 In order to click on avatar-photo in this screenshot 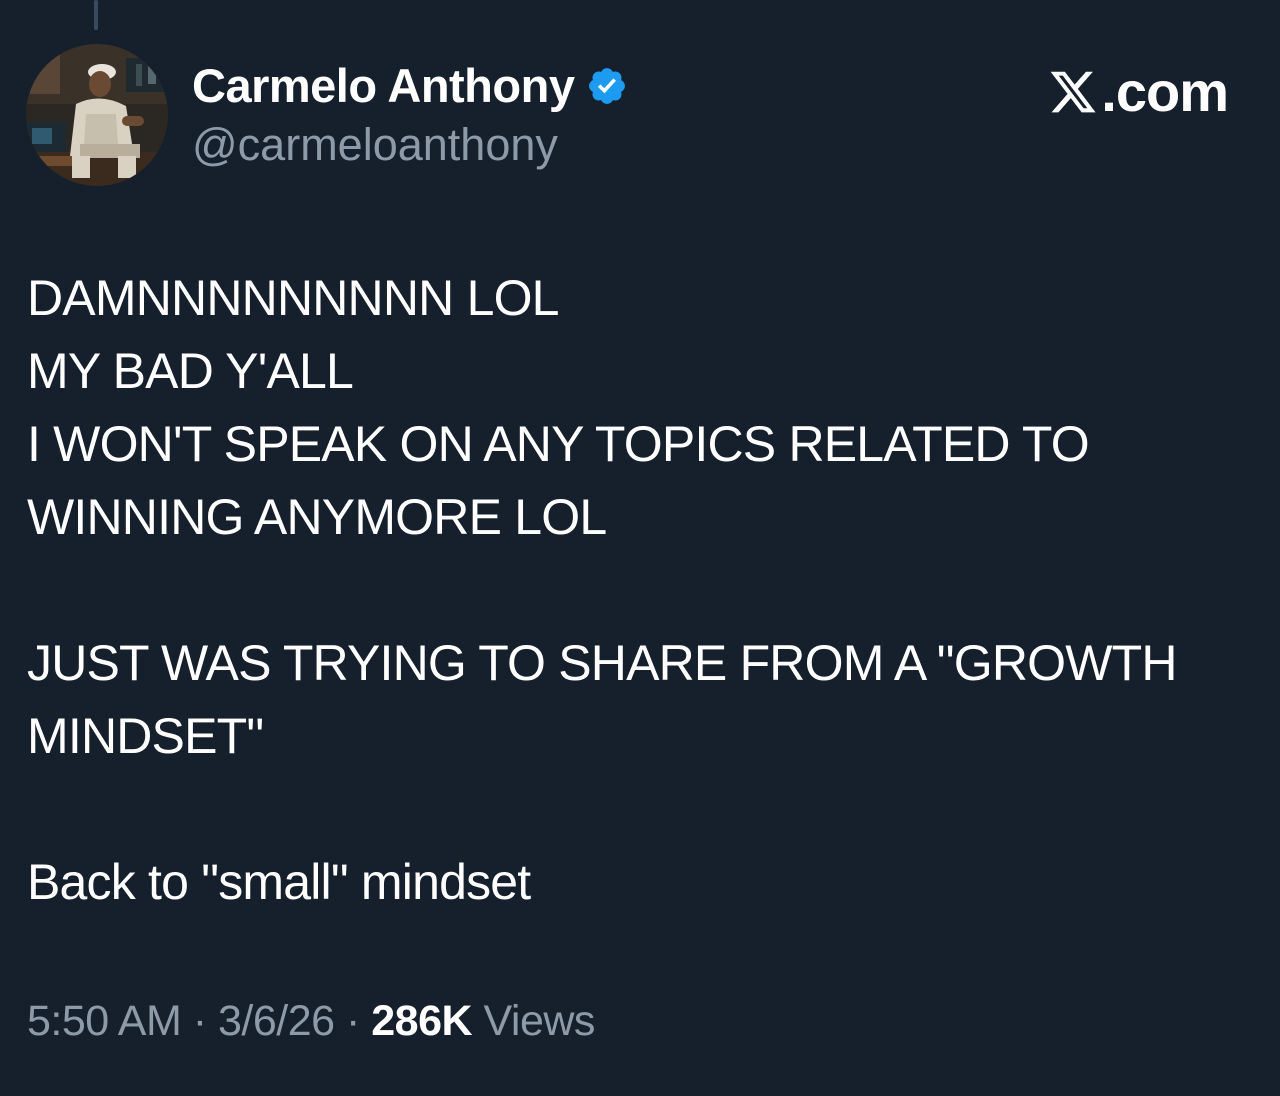, I will do `click(97, 115)`.